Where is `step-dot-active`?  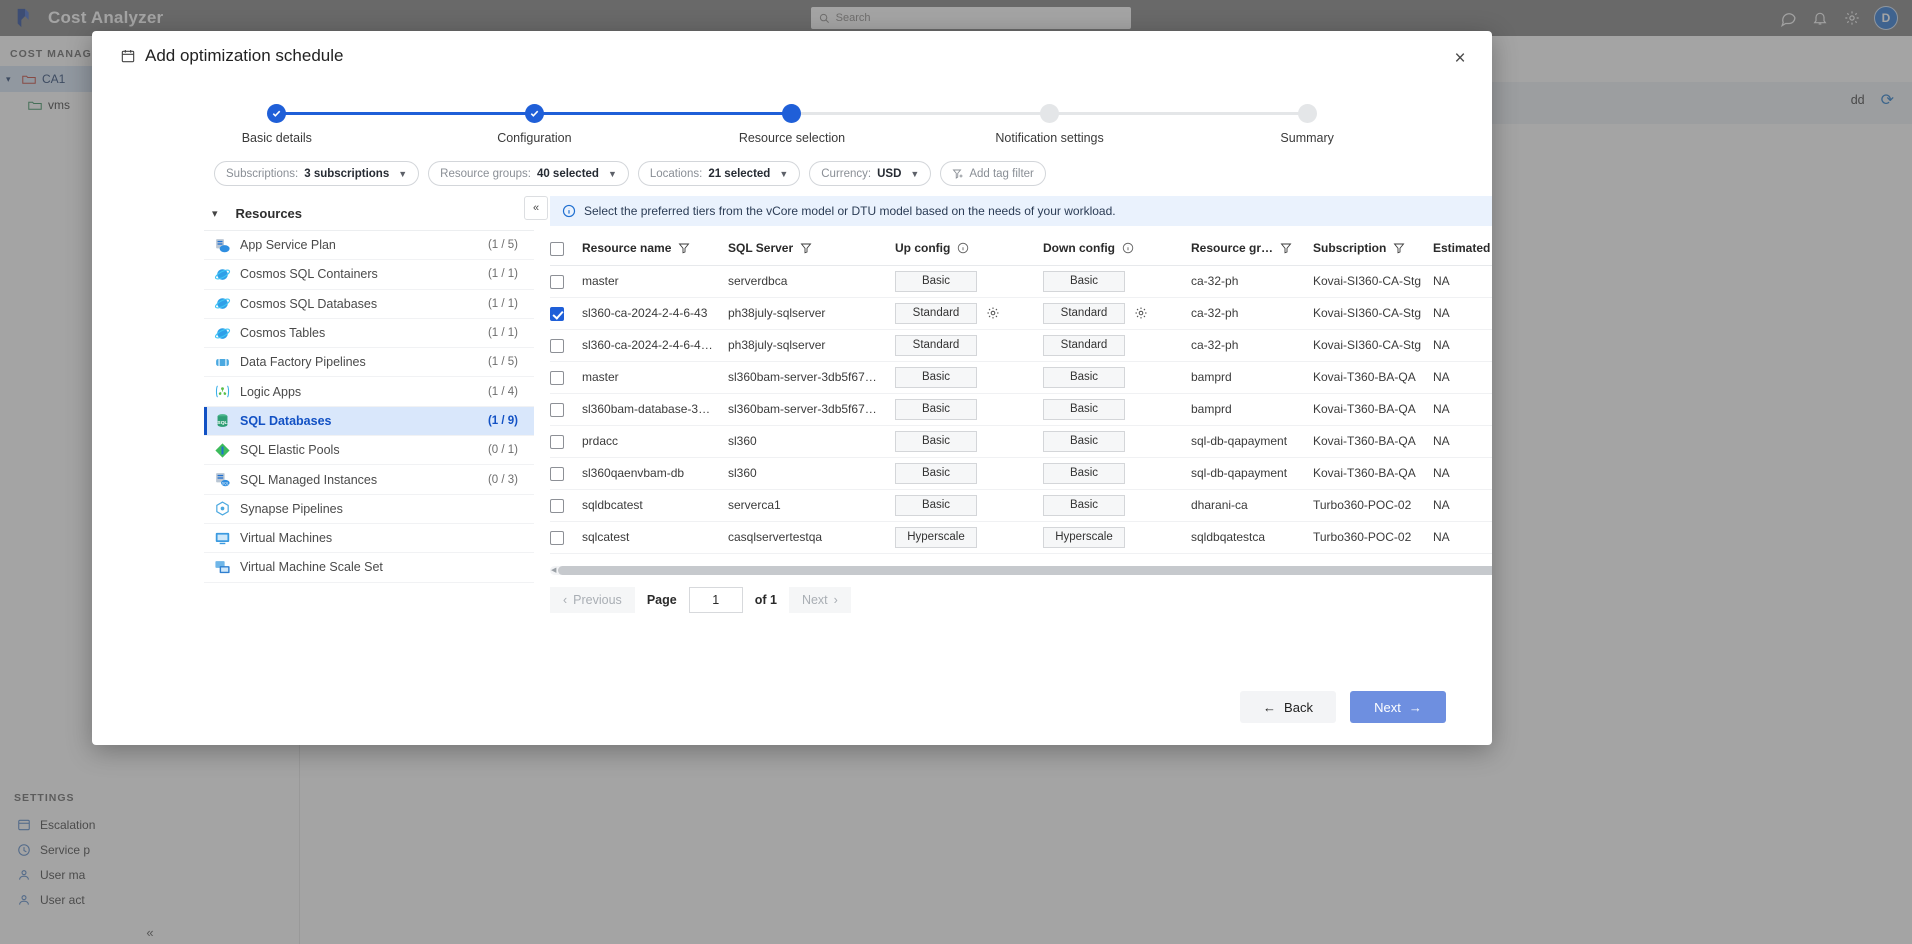
step-dot-active is located at coordinates (792, 113).